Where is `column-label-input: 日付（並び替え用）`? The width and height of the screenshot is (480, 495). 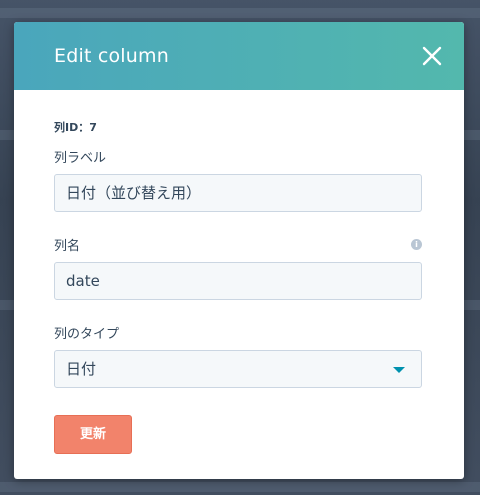
column-label-input: 日付（並び替え用） is located at coordinates (238, 193).